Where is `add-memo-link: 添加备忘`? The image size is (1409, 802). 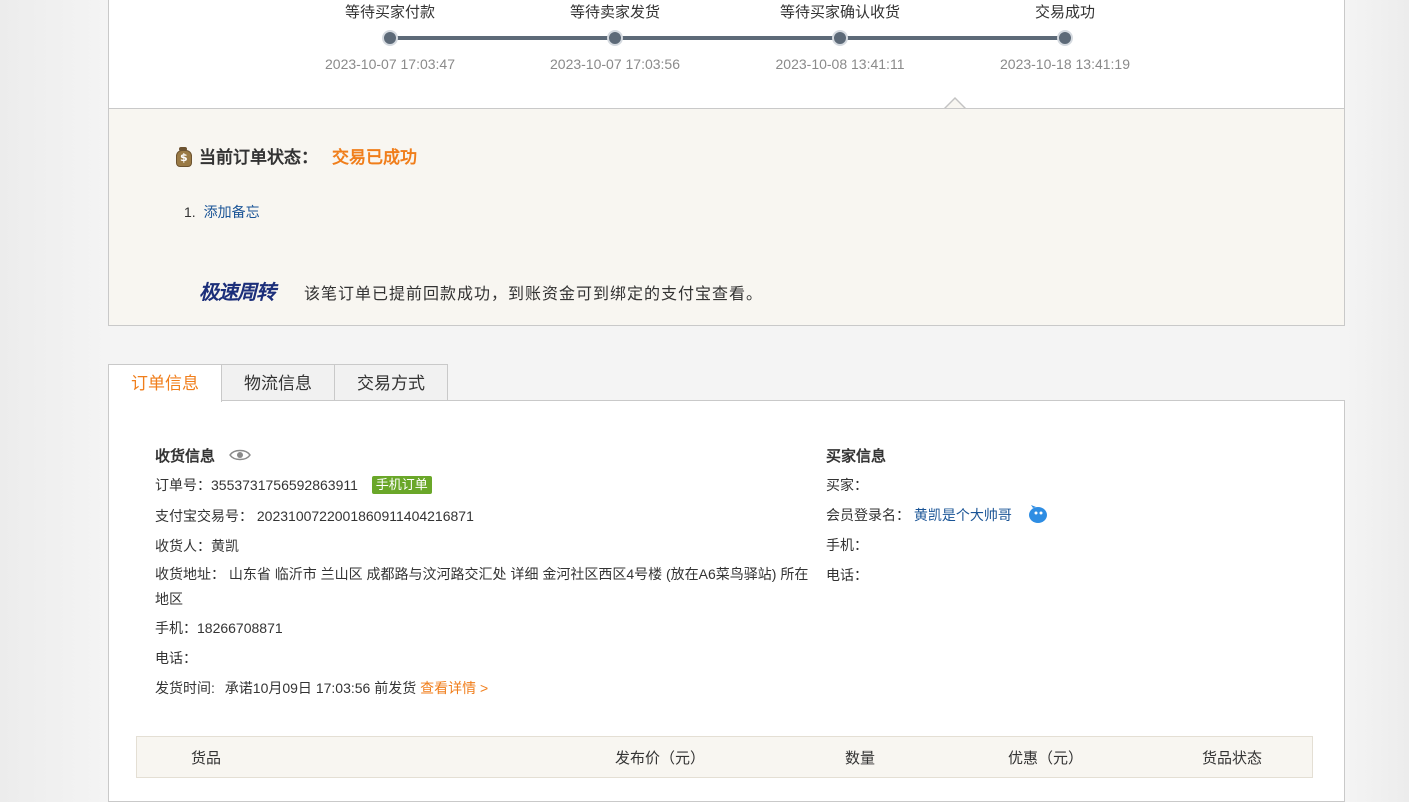 add-memo-link: 添加备忘 is located at coordinates (232, 212).